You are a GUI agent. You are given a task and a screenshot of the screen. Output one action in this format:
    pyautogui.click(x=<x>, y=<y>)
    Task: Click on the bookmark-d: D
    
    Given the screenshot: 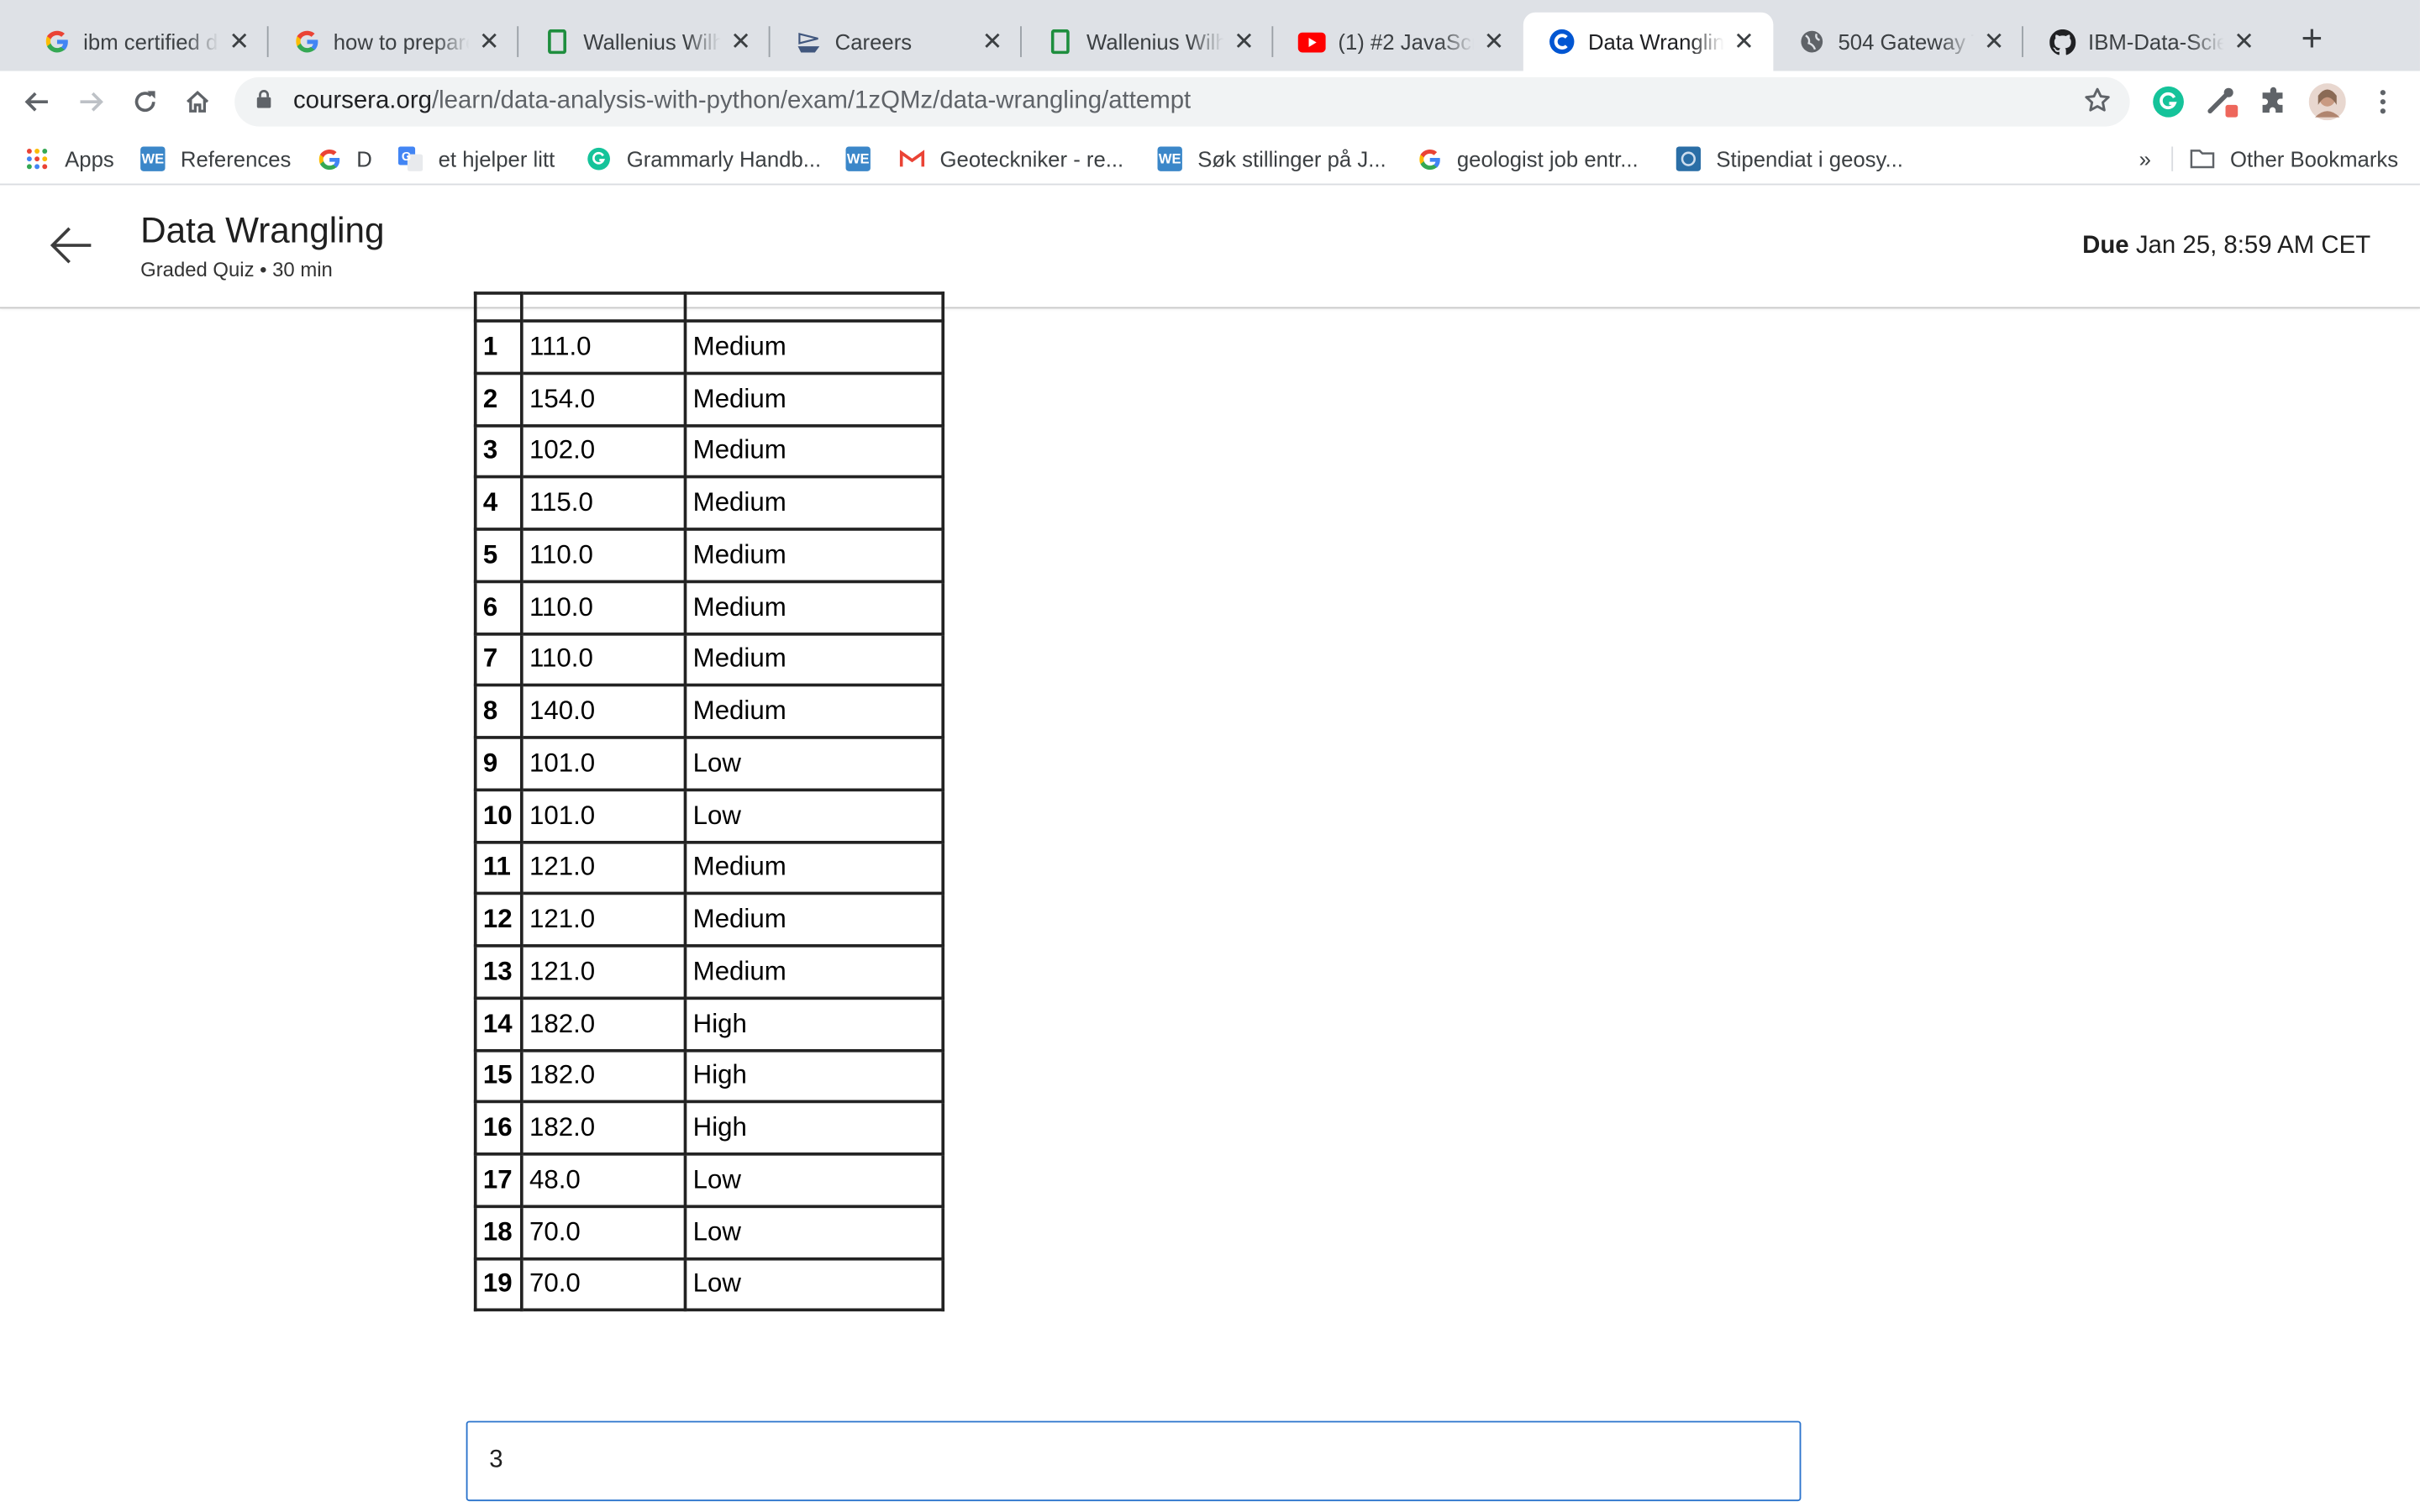 What is the action you would take?
    pyautogui.click(x=344, y=159)
    